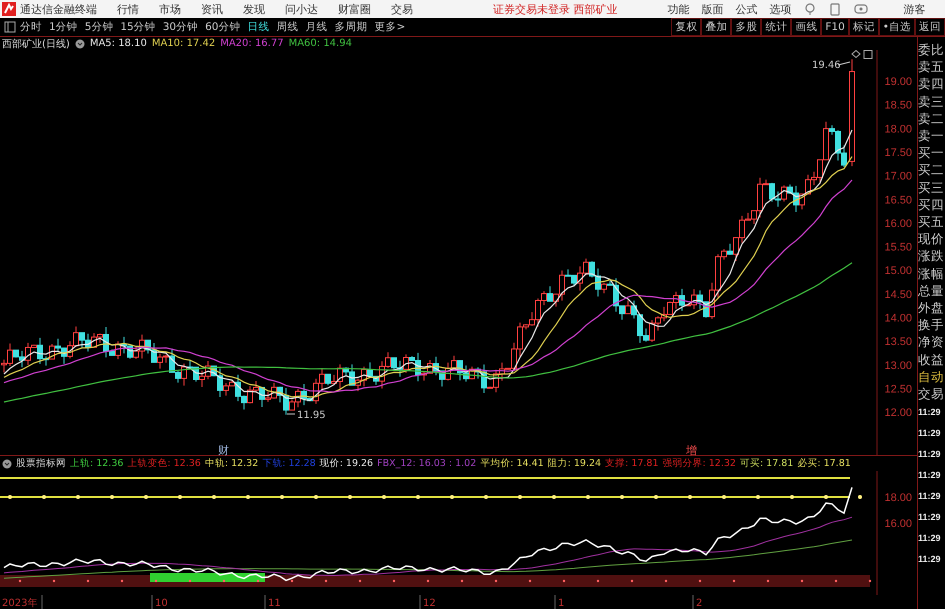 The image size is (945, 609). Describe the element at coordinates (915, 9) in the screenshot. I see `user-label: 游客` at that location.